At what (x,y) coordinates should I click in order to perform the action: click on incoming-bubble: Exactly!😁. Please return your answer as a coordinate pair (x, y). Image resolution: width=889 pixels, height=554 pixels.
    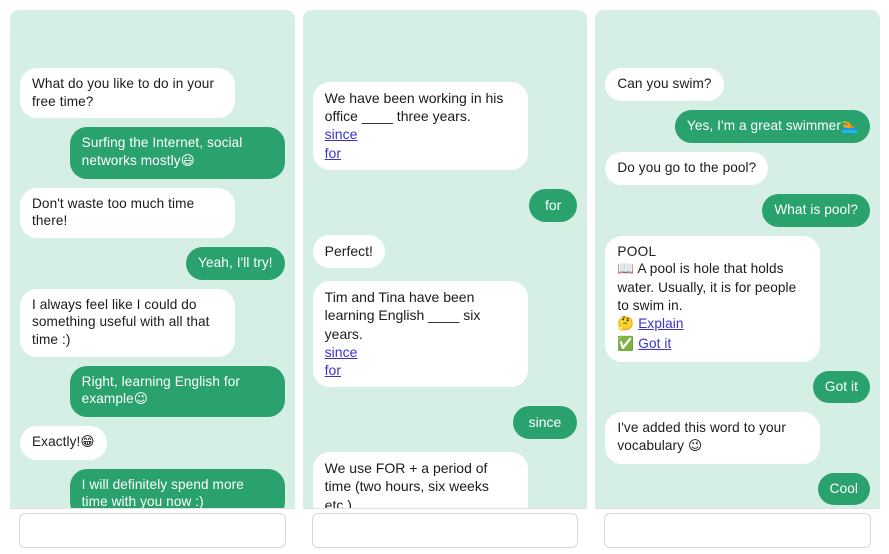
    Looking at the image, I should click on (63, 443).